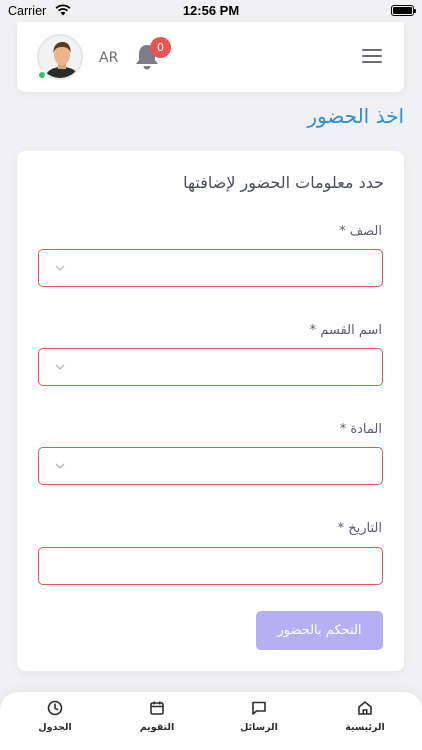 The height and width of the screenshot is (750, 422). I want to click on notification-count-badge: 0, so click(160, 47).